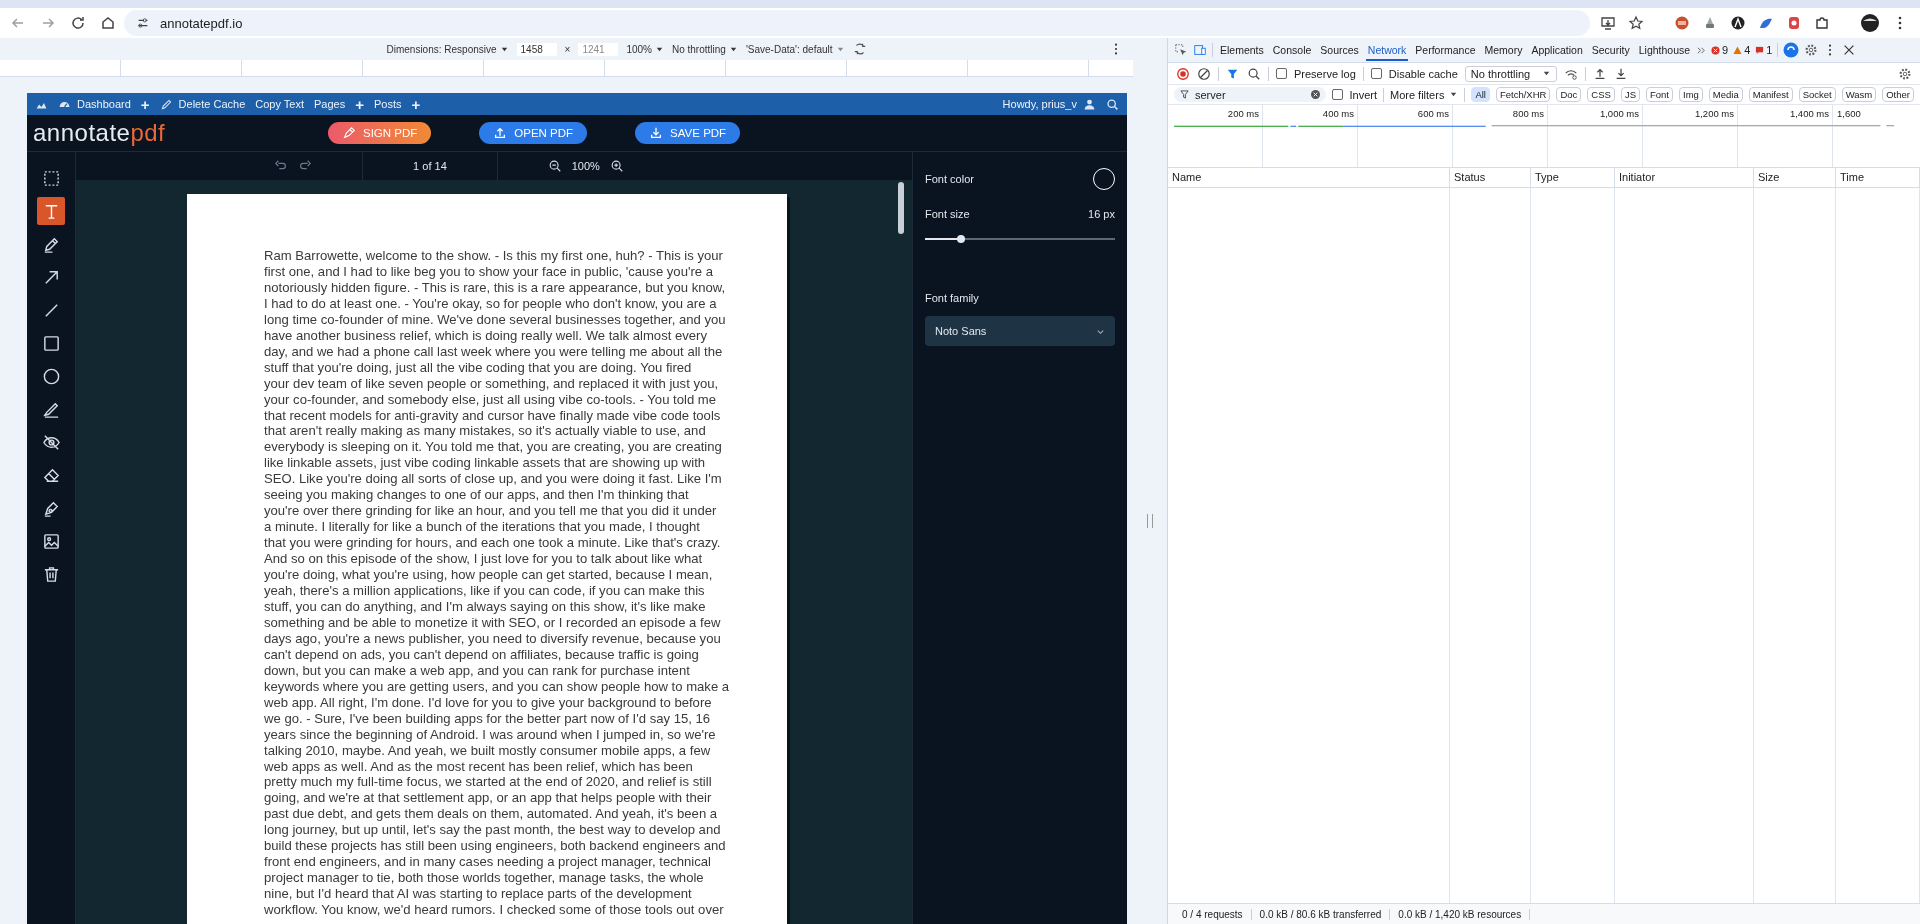 Image resolution: width=1920 pixels, height=924 pixels. I want to click on devtools-tab: Sources, so click(1339, 50).